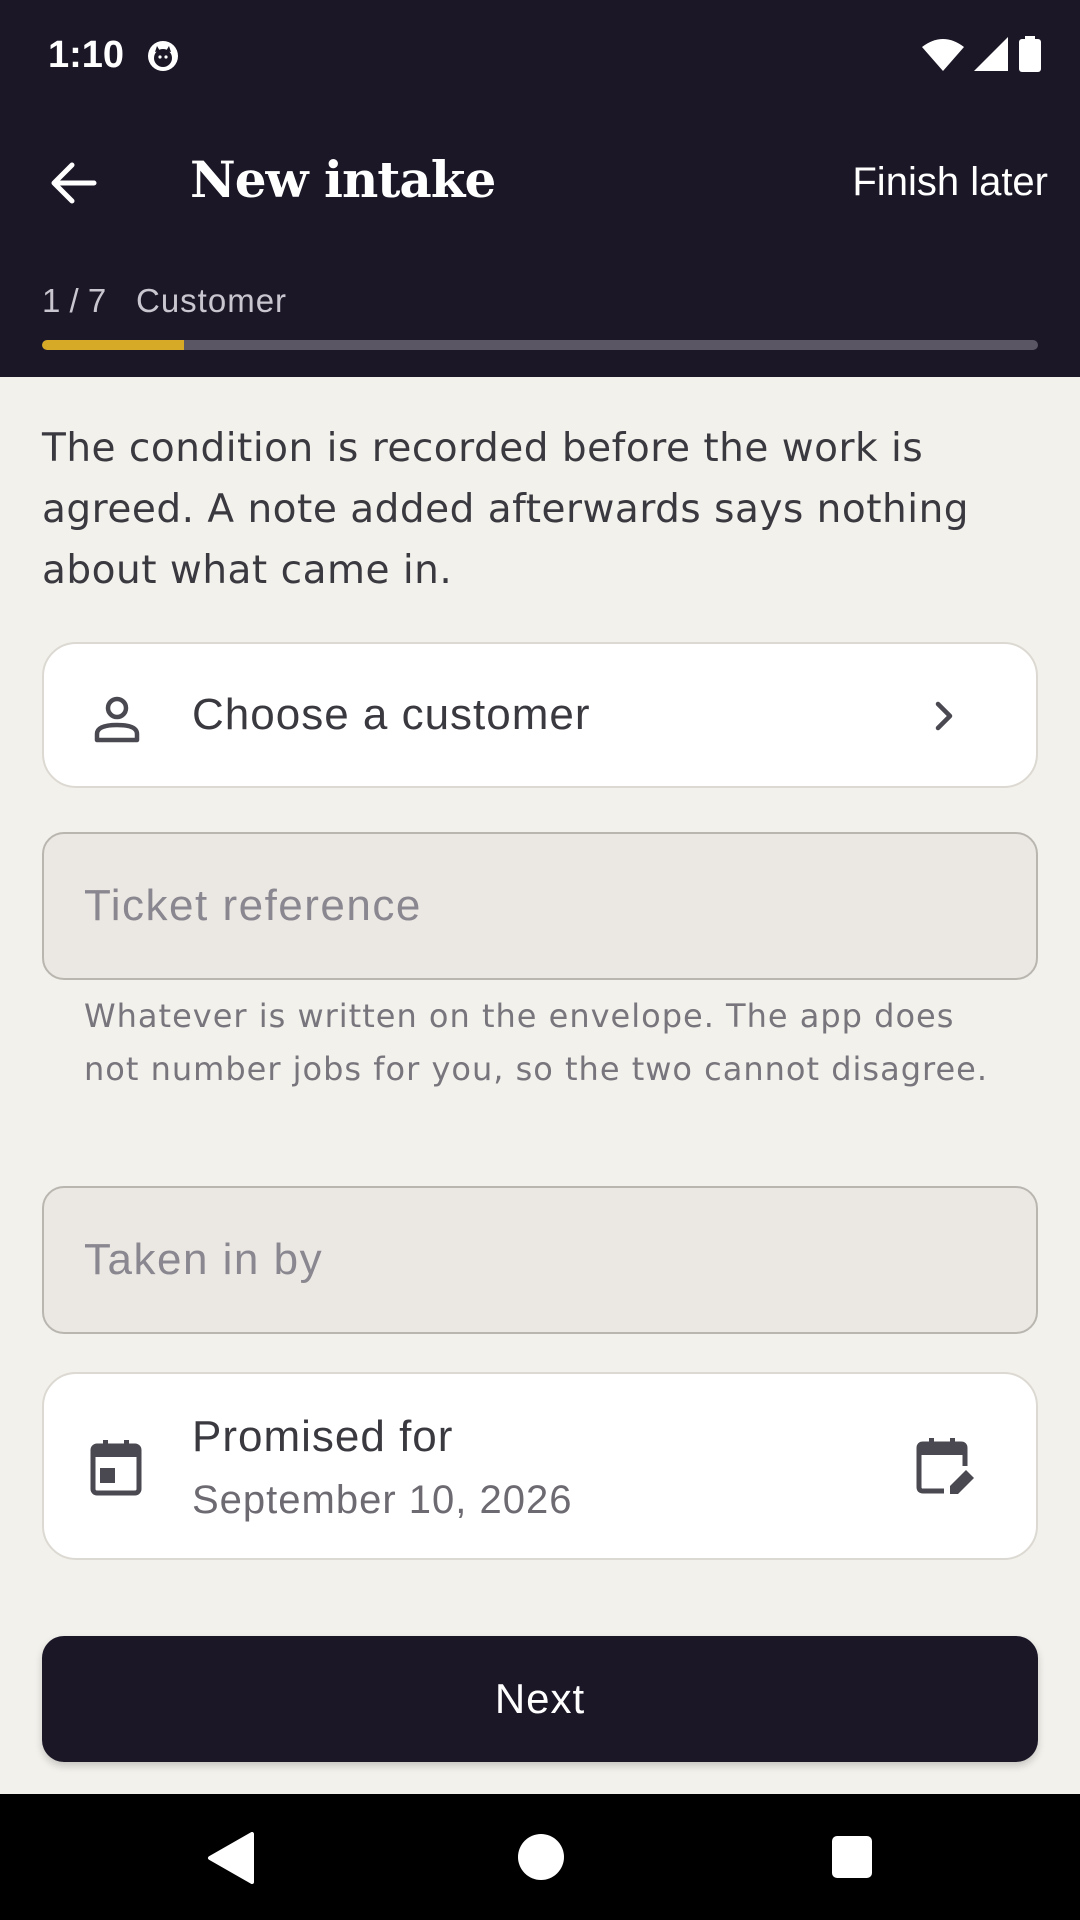  What do you see at coordinates (391, 714) in the screenshot?
I see `choose-customer-label: Choose a customer` at bounding box center [391, 714].